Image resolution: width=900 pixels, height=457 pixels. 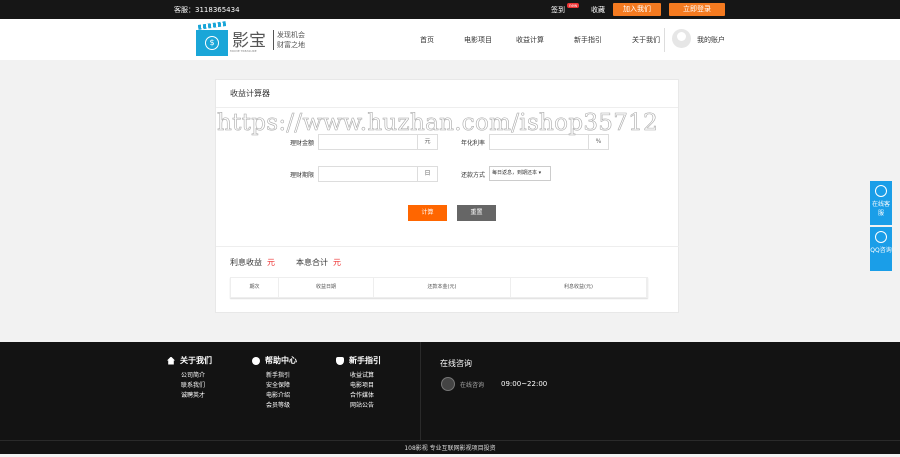 What do you see at coordinates (171, 360) in the screenshot?
I see `home-icon` at bounding box center [171, 360].